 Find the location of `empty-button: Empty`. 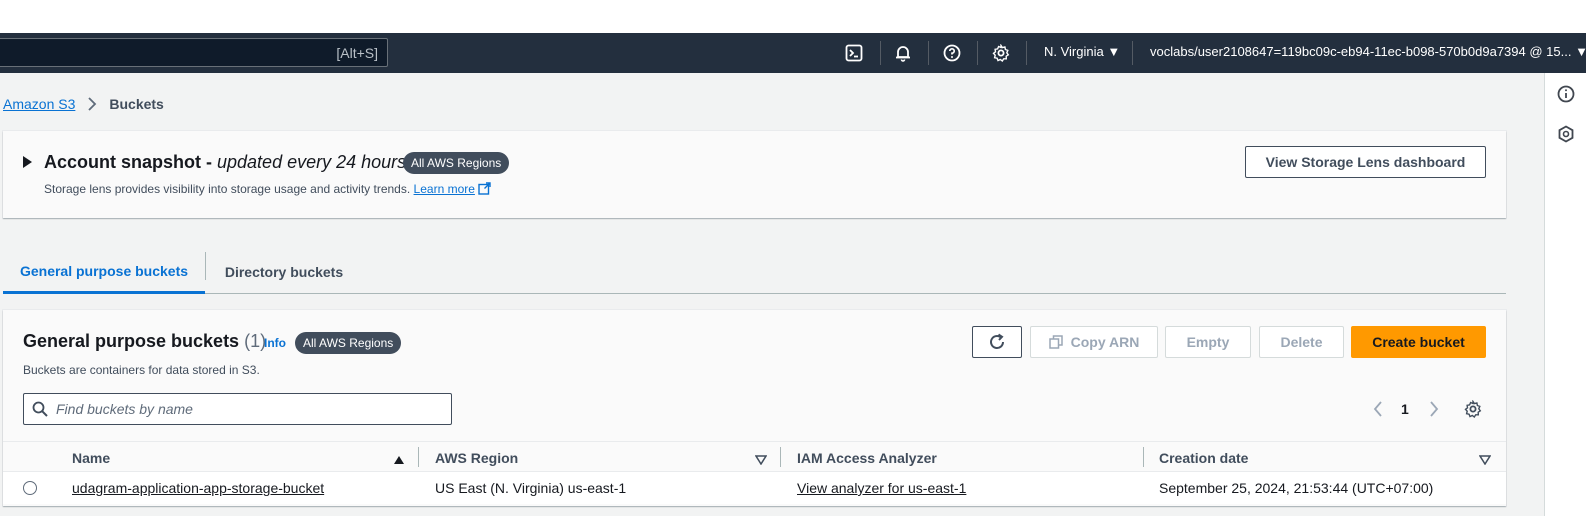

empty-button: Empty is located at coordinates (1208, 342).